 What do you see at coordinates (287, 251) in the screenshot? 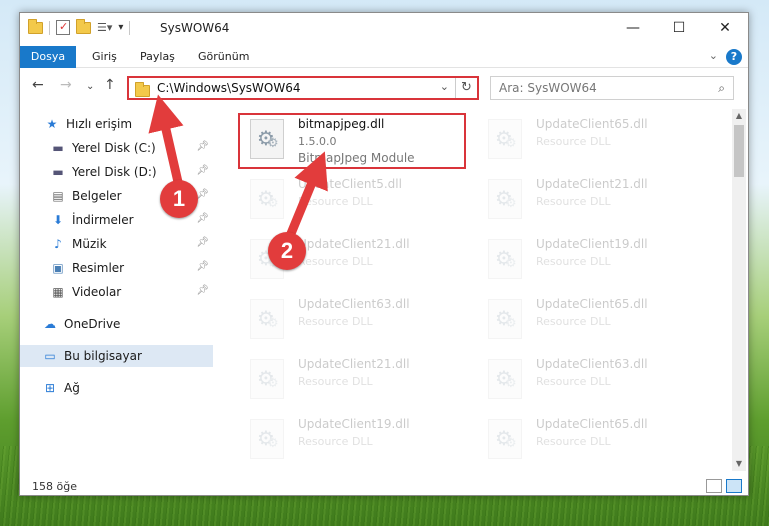
I see `callout-step-2: 2` at bounding box center [287, 251].